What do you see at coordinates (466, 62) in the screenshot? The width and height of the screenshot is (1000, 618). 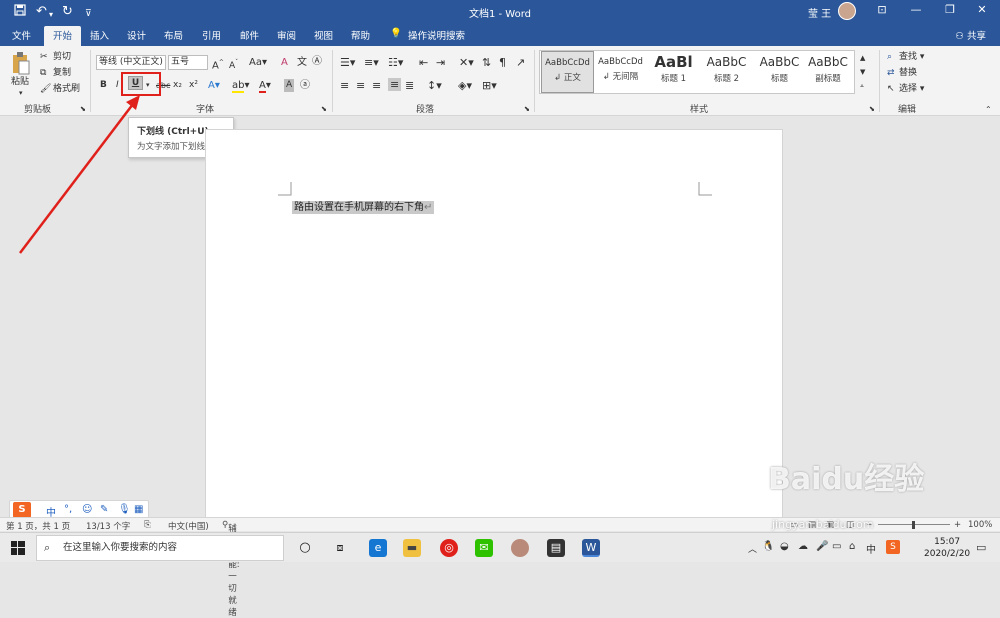 I see `chinese-layout-icon: ✕▾` at bounding box center [466, 62].